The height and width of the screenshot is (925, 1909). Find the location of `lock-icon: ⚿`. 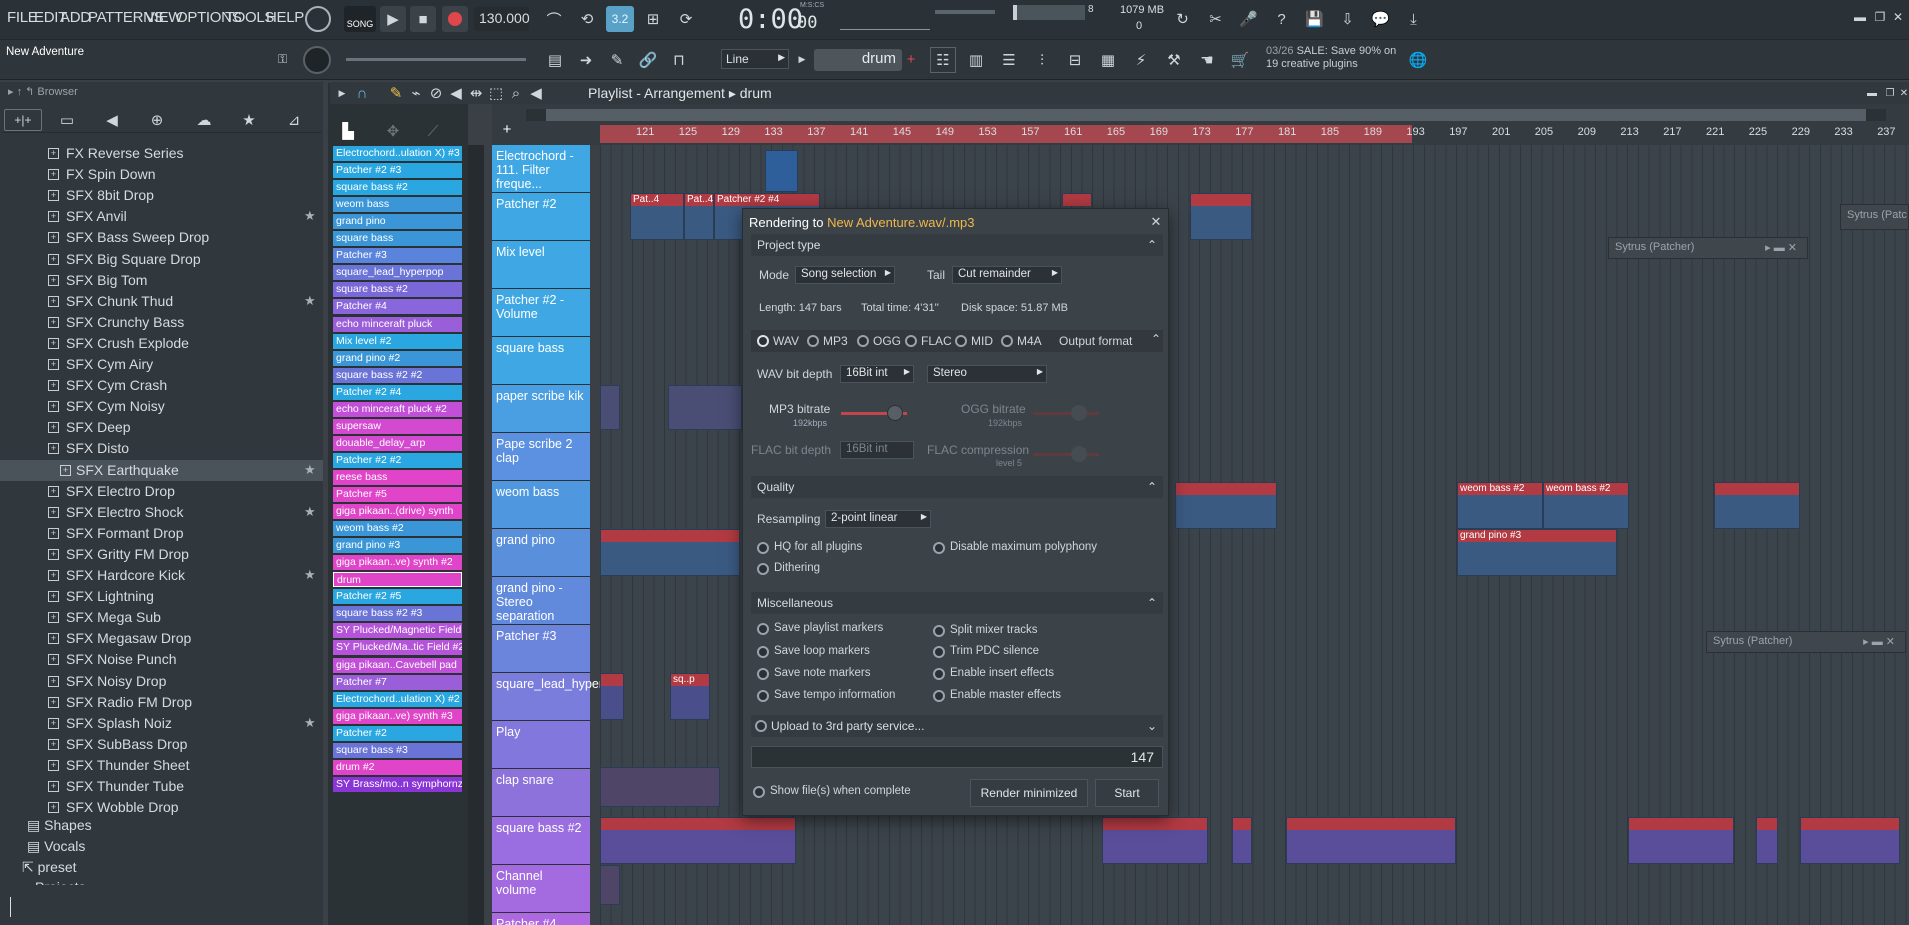

lock-icon: ⚿ is located at coordinates (282, 59).